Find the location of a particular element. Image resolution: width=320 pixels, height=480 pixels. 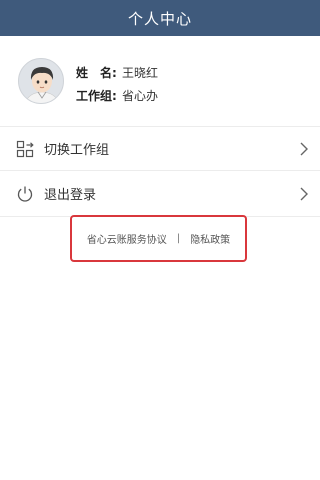

footer-links: 省心云账服务协议 | 隐私政策 is located at coordinates (158, 238).